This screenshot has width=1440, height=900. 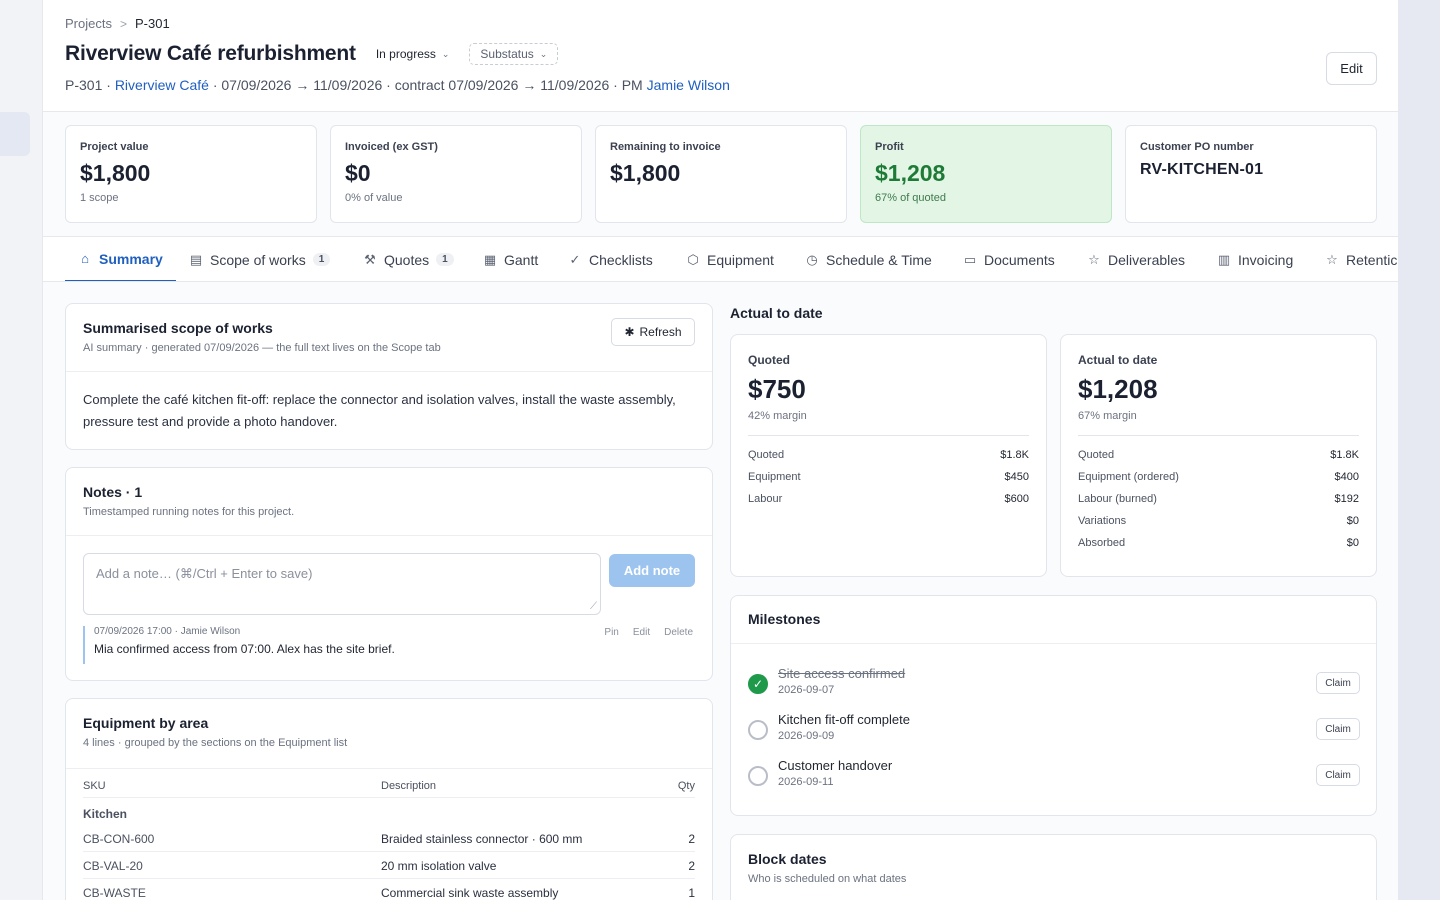 I want to click on add-note-button: Add note, so click(x=652, y=570).